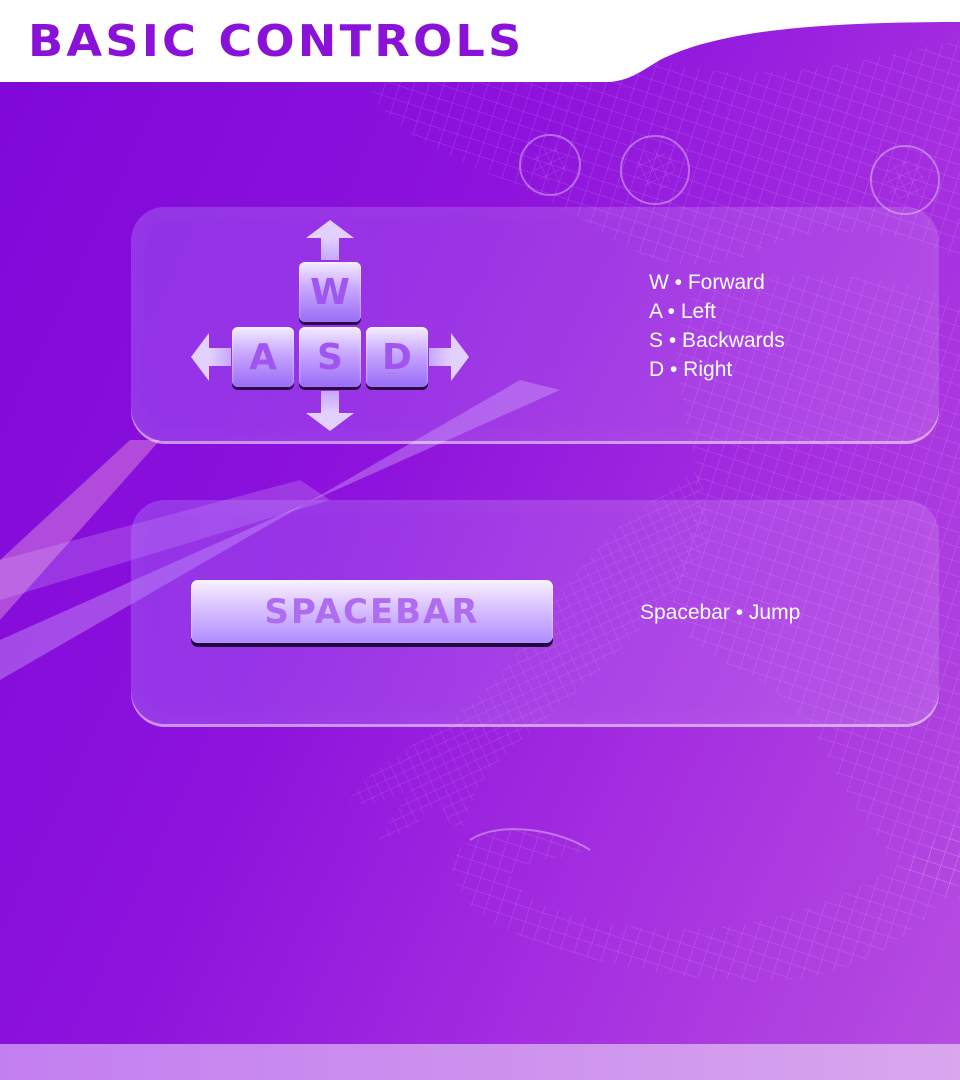 The height and width of the screenshot is (1080, 960). Describe the element at coordinates (330, 249) in the screenshot. I see `arrow-up-icon-stem` at that location.